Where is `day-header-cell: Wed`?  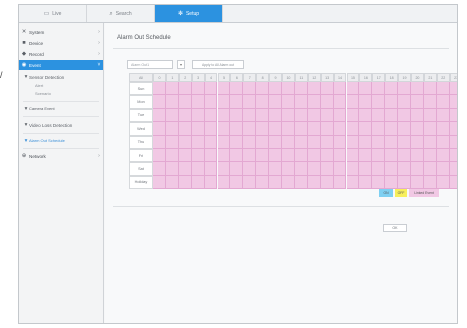
day-header-cell: Wed is located at coordinates (141, 129).